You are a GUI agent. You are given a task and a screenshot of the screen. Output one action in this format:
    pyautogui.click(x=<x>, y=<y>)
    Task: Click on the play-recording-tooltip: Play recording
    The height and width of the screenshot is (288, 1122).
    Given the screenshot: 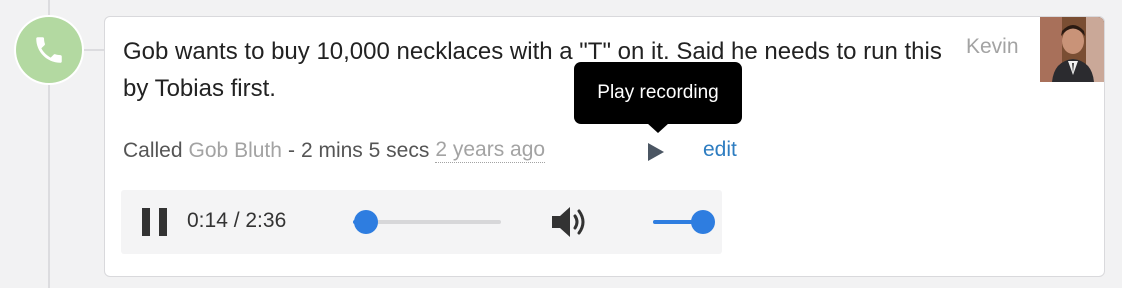 What is the action you would take?
    pyautogui.click(x=658, y=93)
    